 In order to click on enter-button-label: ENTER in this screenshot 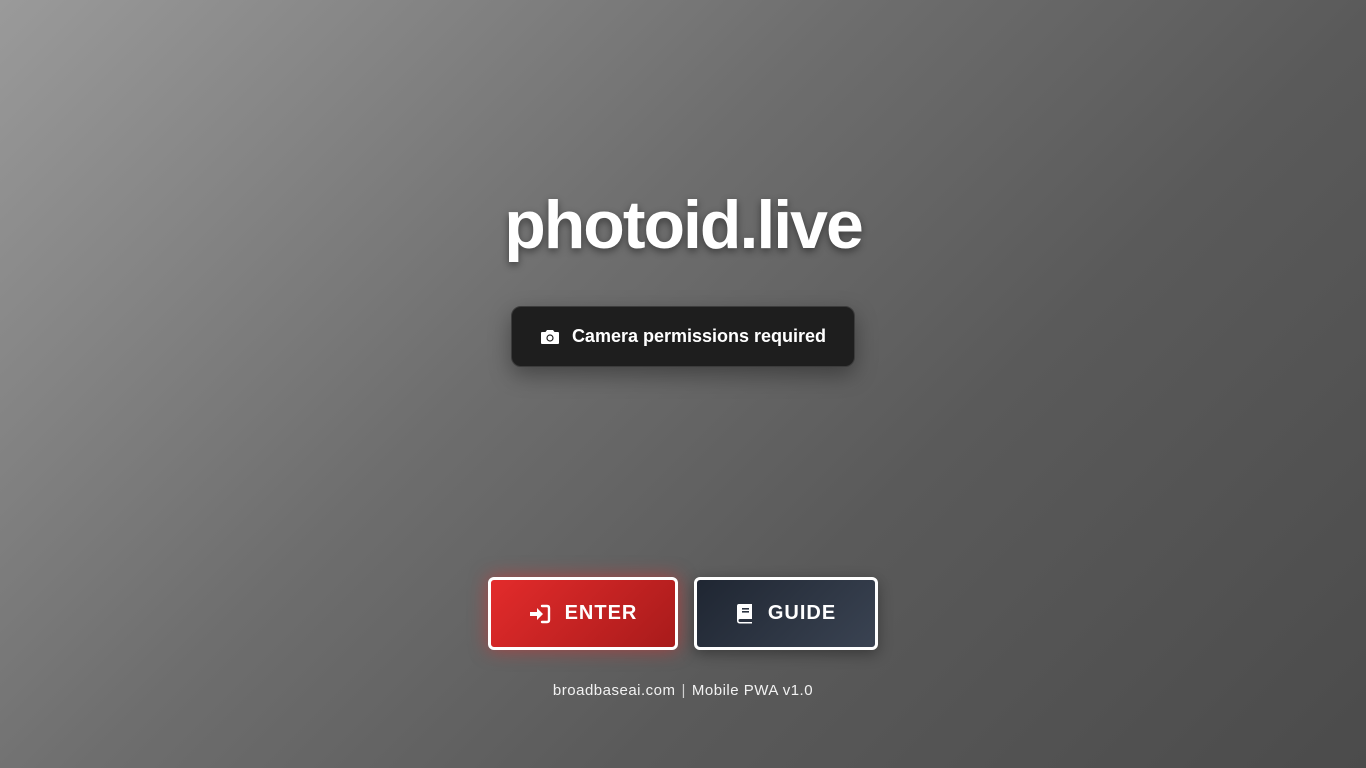, I will do `click(601, 613)`.